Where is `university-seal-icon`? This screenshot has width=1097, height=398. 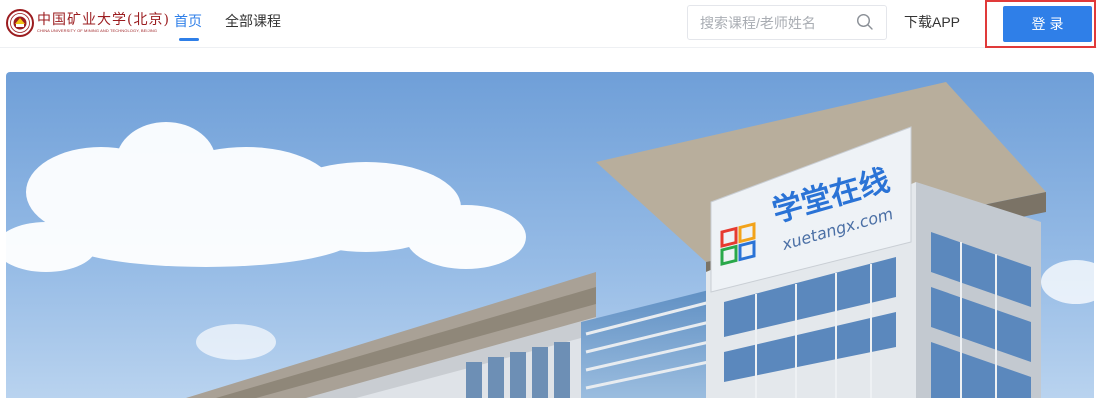 university-seal-icon is located at coordinates (20, 23).